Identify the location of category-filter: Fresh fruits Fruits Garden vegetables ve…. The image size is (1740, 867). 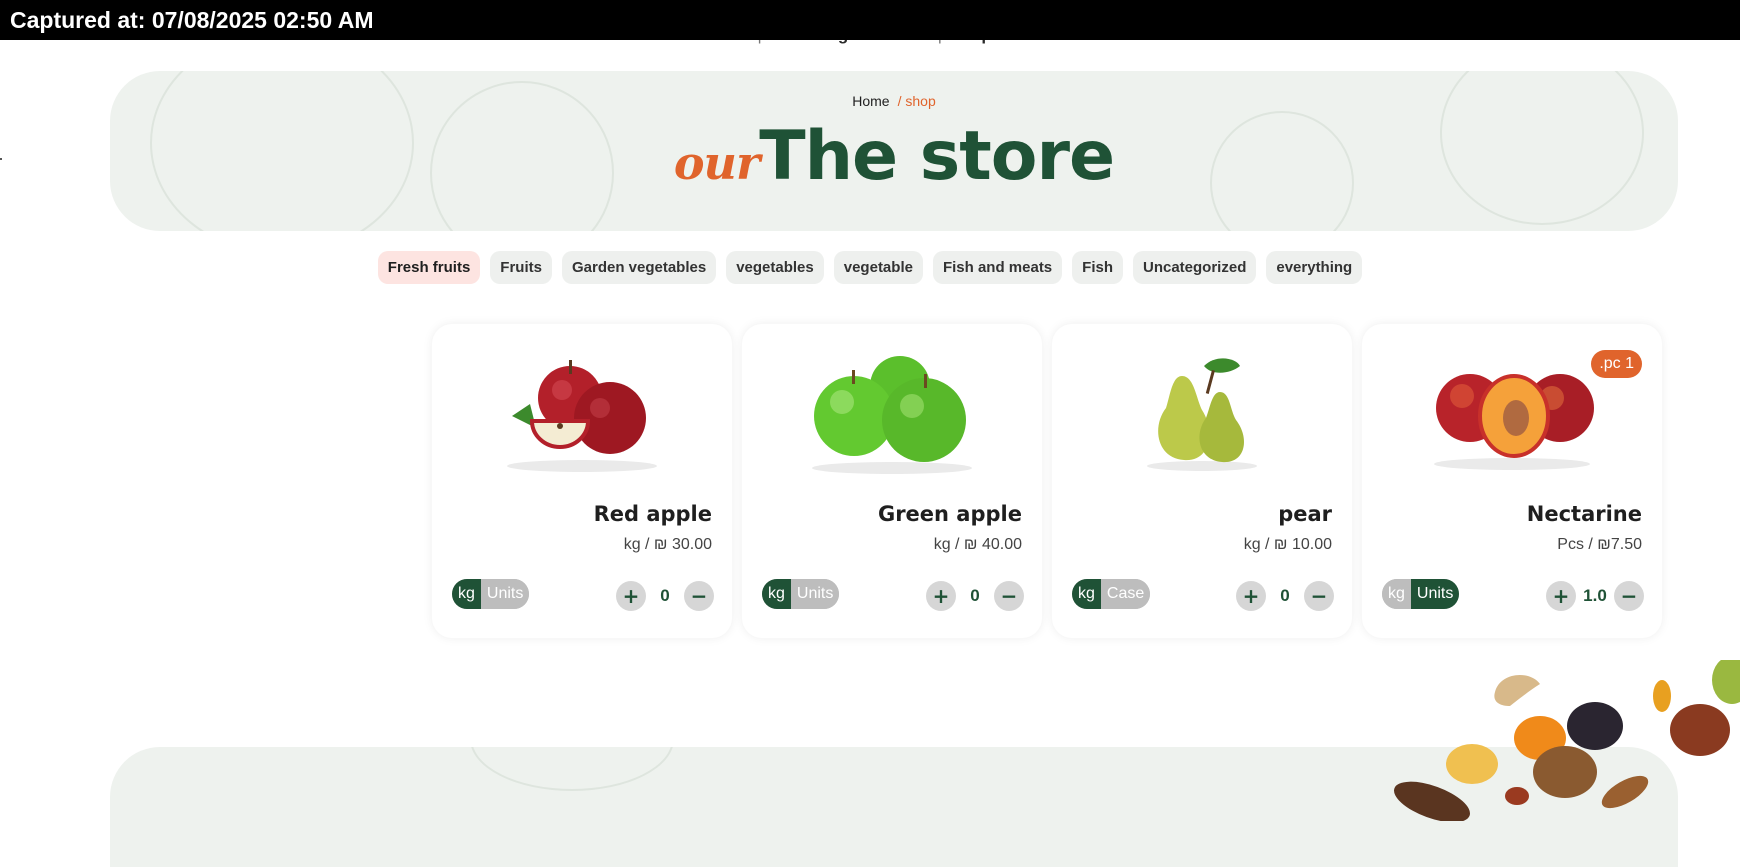
(870, 267).